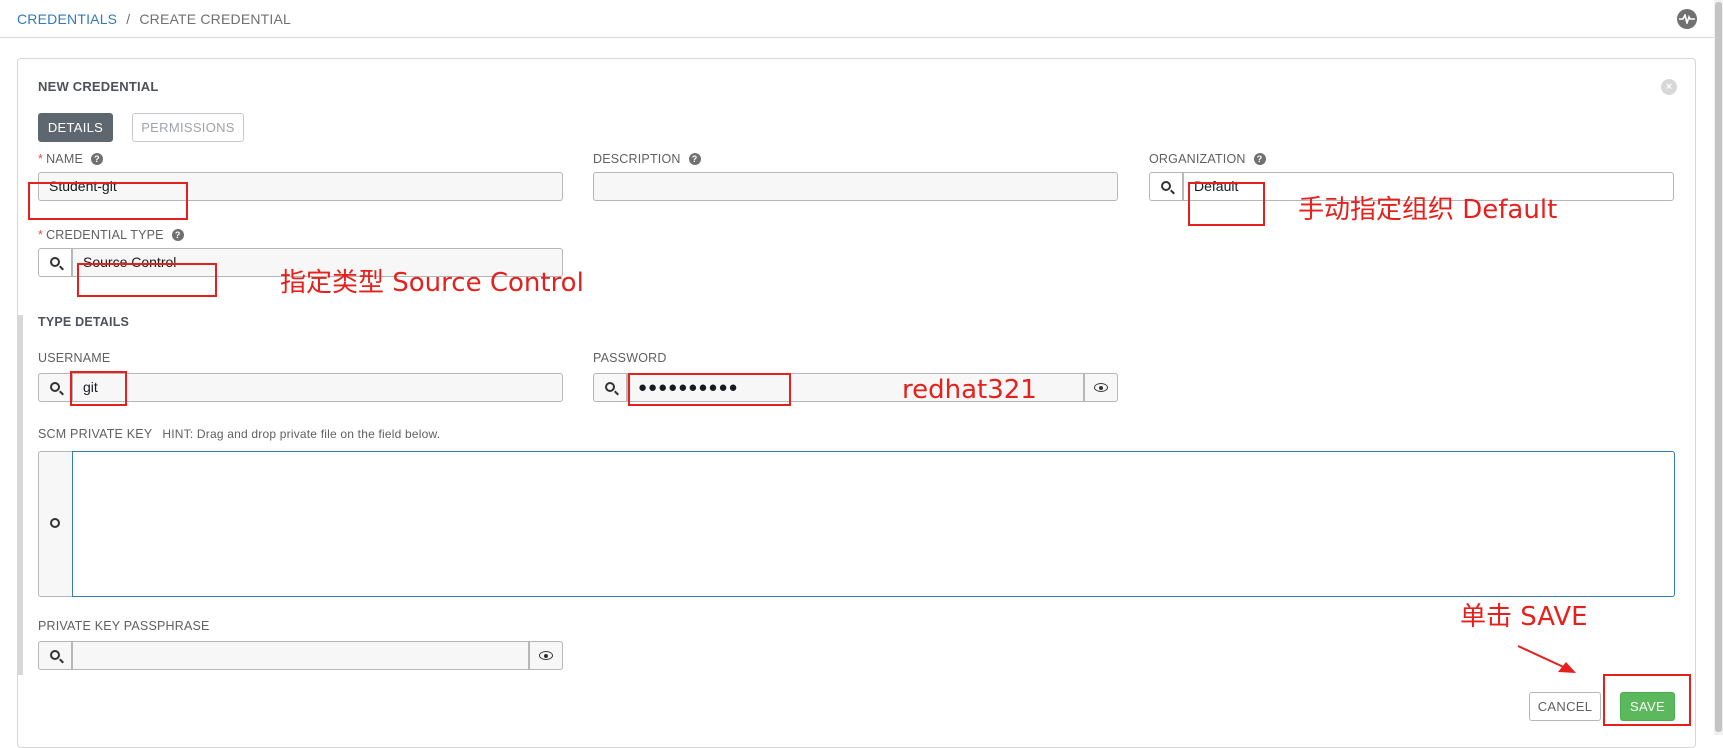  What do you see at coordinates (70, 159) in the screenshot?
I see `name-label: * NAME?` at bounding box center [70, 159].